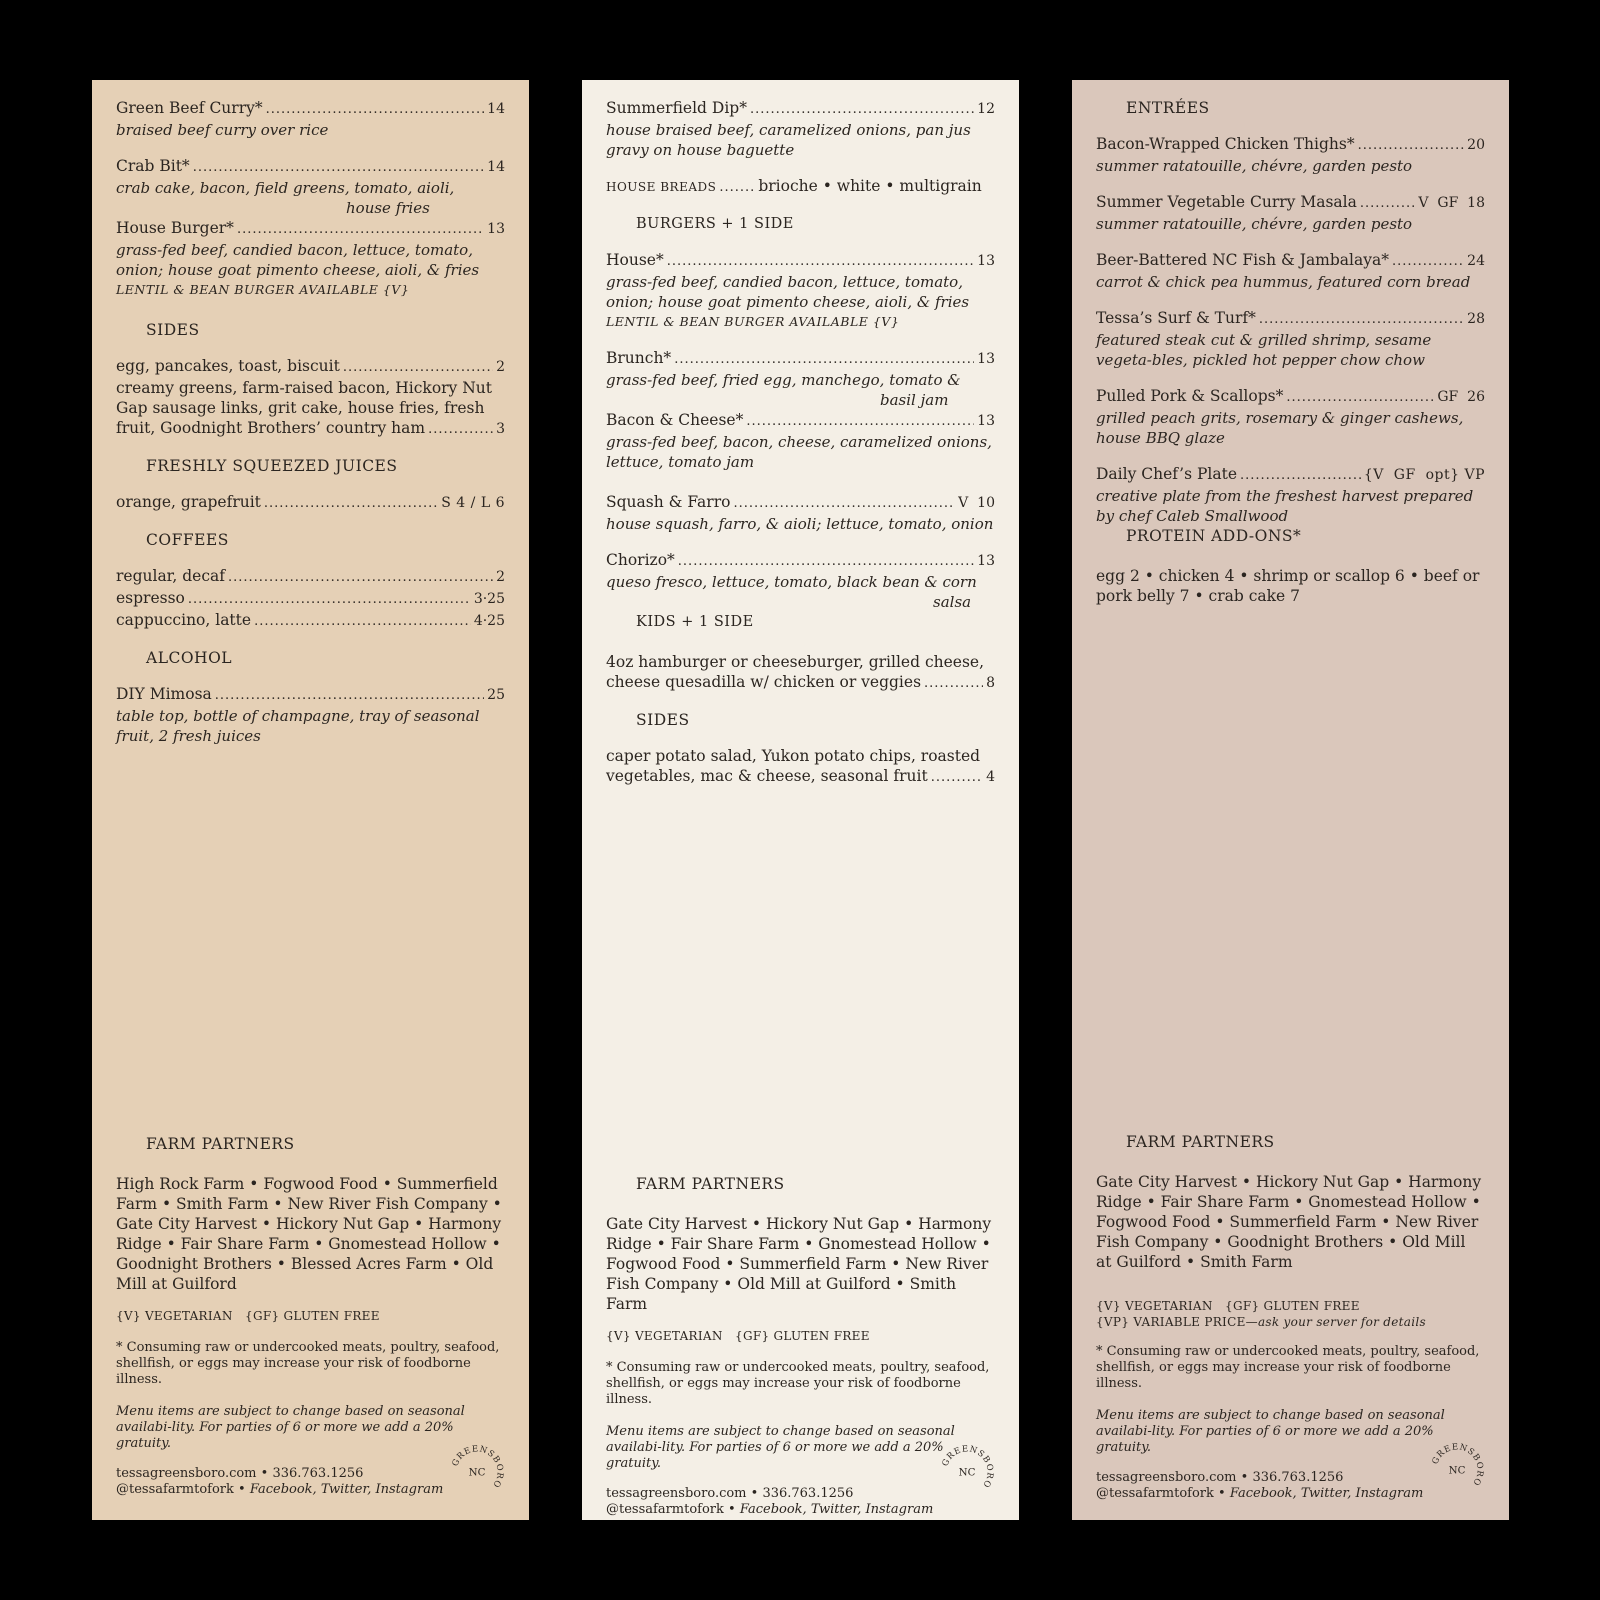 This screenshot has height=1600, width=1600. What do you see at coordinates (1476, 145) in the screenshot?
I see `item-price: 20` at bounding box center [1476, 145].